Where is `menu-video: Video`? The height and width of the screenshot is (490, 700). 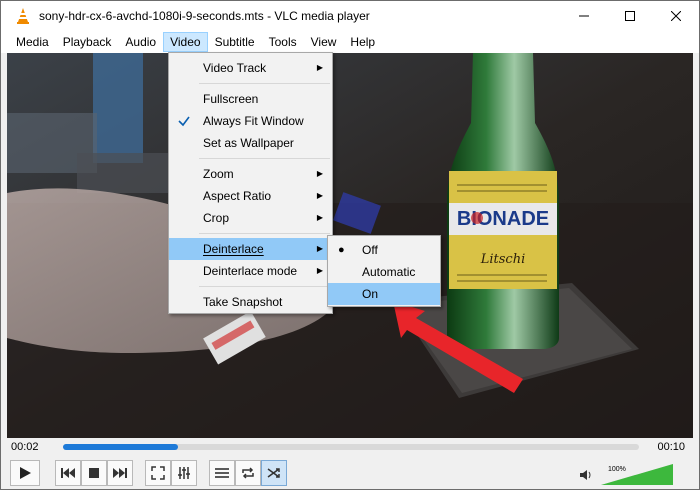
menu-video: Video is located at coordinates (185, 42).